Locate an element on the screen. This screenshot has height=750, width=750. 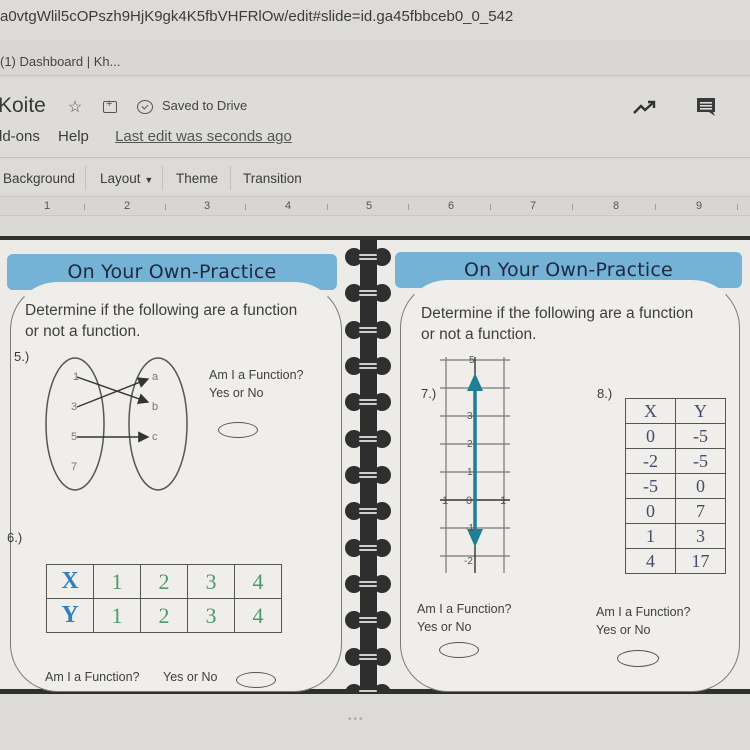
ruler-number: 7 is located at coordinates (533, 206).